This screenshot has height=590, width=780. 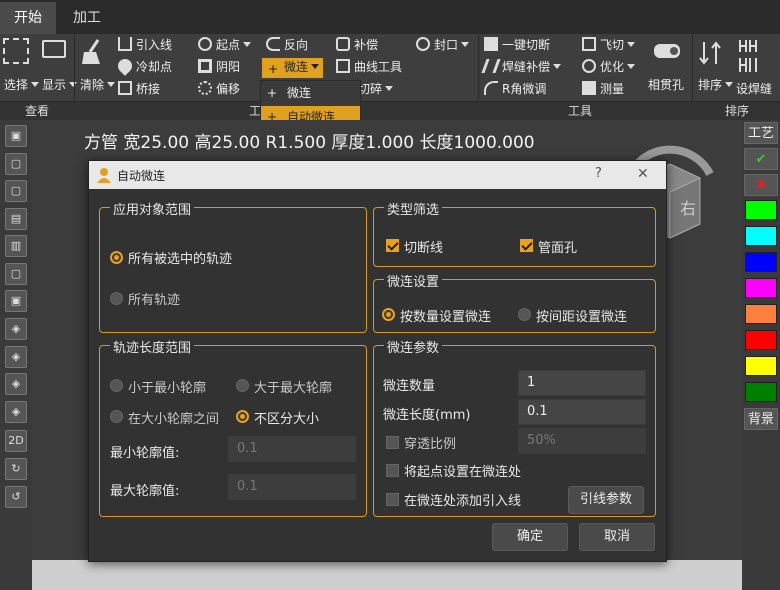 What do you see at coordinates (174, 419) in the screenshot?
I see `label-between: 在大小轮廓之间` at bounding box center [174, 419].